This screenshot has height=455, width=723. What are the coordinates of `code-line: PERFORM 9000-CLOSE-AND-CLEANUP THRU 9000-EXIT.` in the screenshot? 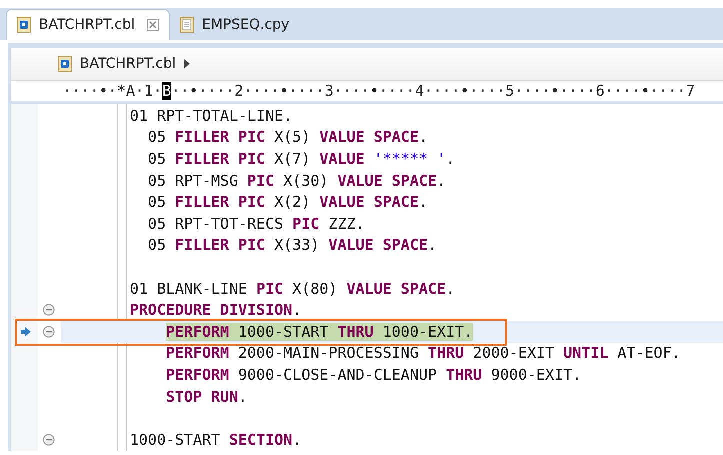 It's located at (374, 375).